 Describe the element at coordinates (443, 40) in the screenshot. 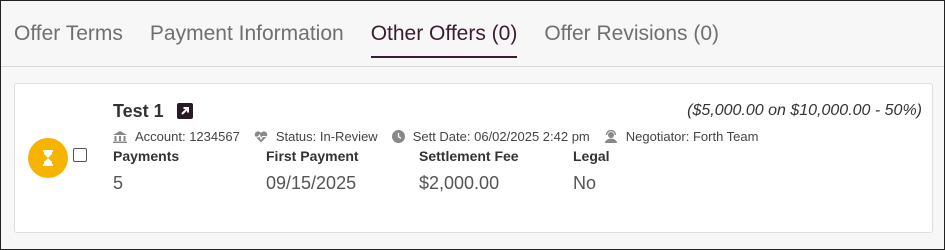

I see `tab-other-offers: Other Offers (0)` at that location.